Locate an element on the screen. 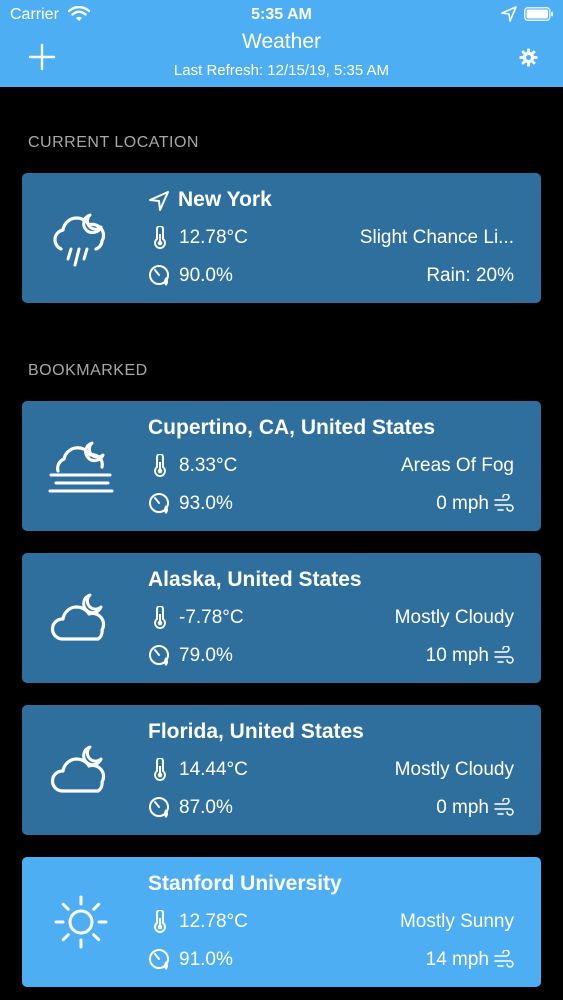  gear-icon is located at coordinates (528, 57).